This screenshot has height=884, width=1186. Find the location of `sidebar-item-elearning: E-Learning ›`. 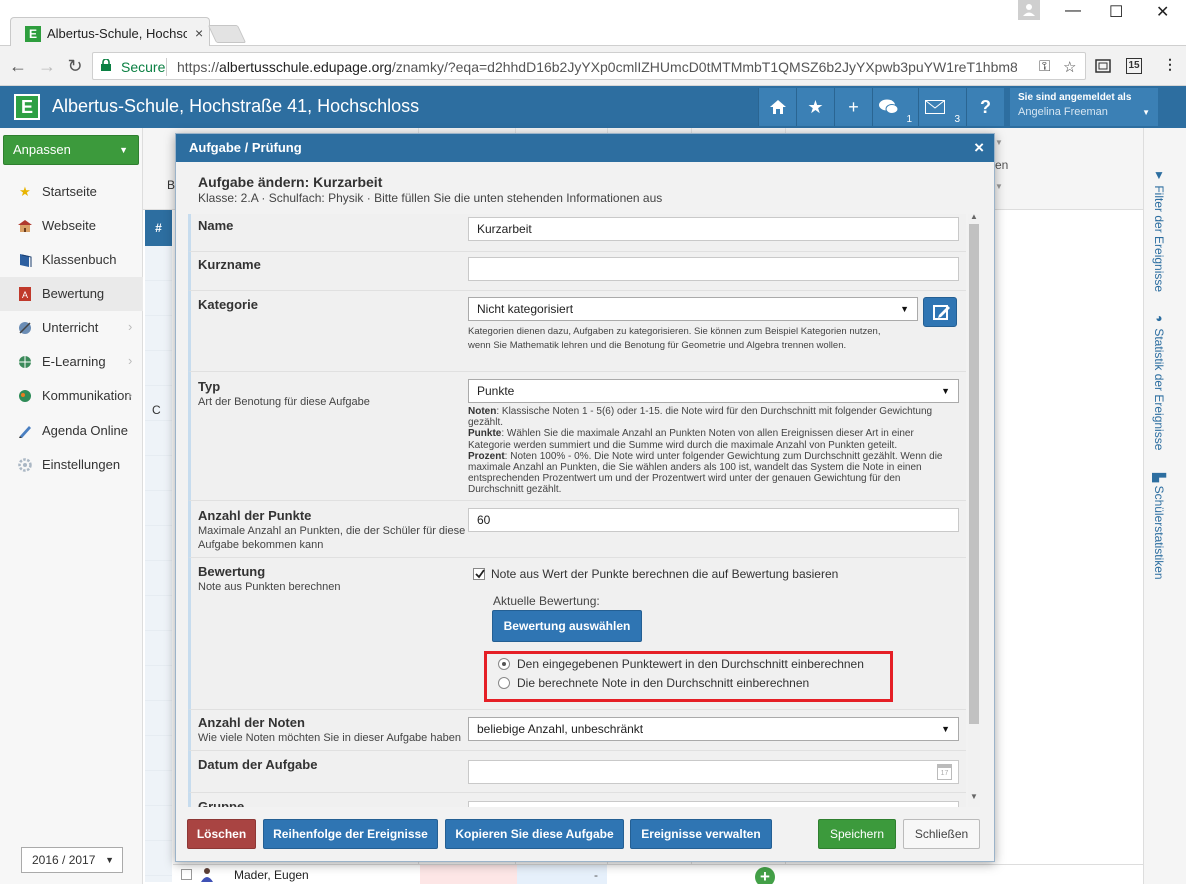

sidebar-item-elearning: E-Learning › is located at coordinates (71, 362).